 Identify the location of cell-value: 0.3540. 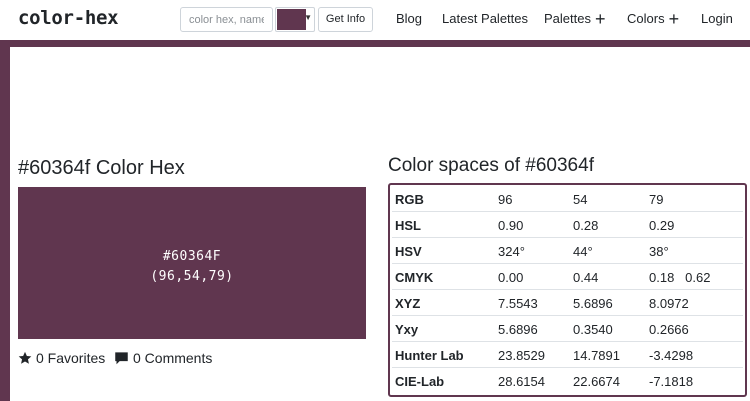
(593, 329).